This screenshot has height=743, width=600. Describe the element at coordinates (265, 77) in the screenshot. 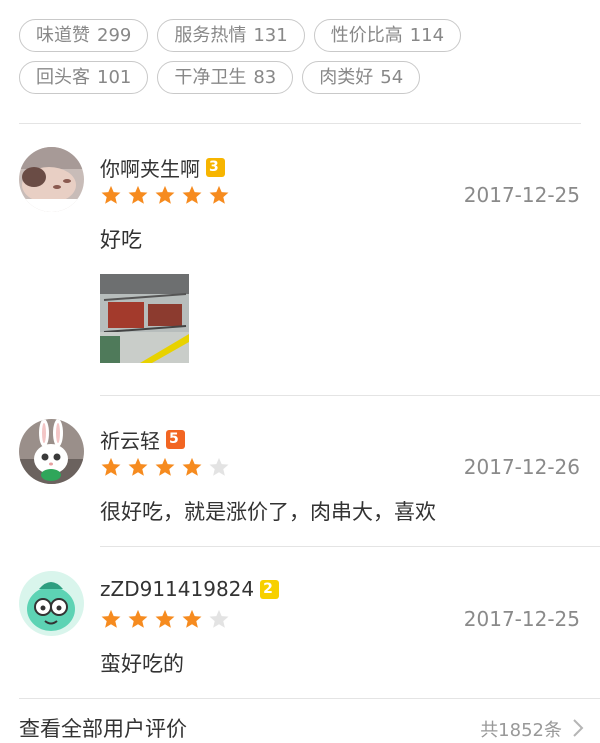

I see `tag-count: 83` at that location.